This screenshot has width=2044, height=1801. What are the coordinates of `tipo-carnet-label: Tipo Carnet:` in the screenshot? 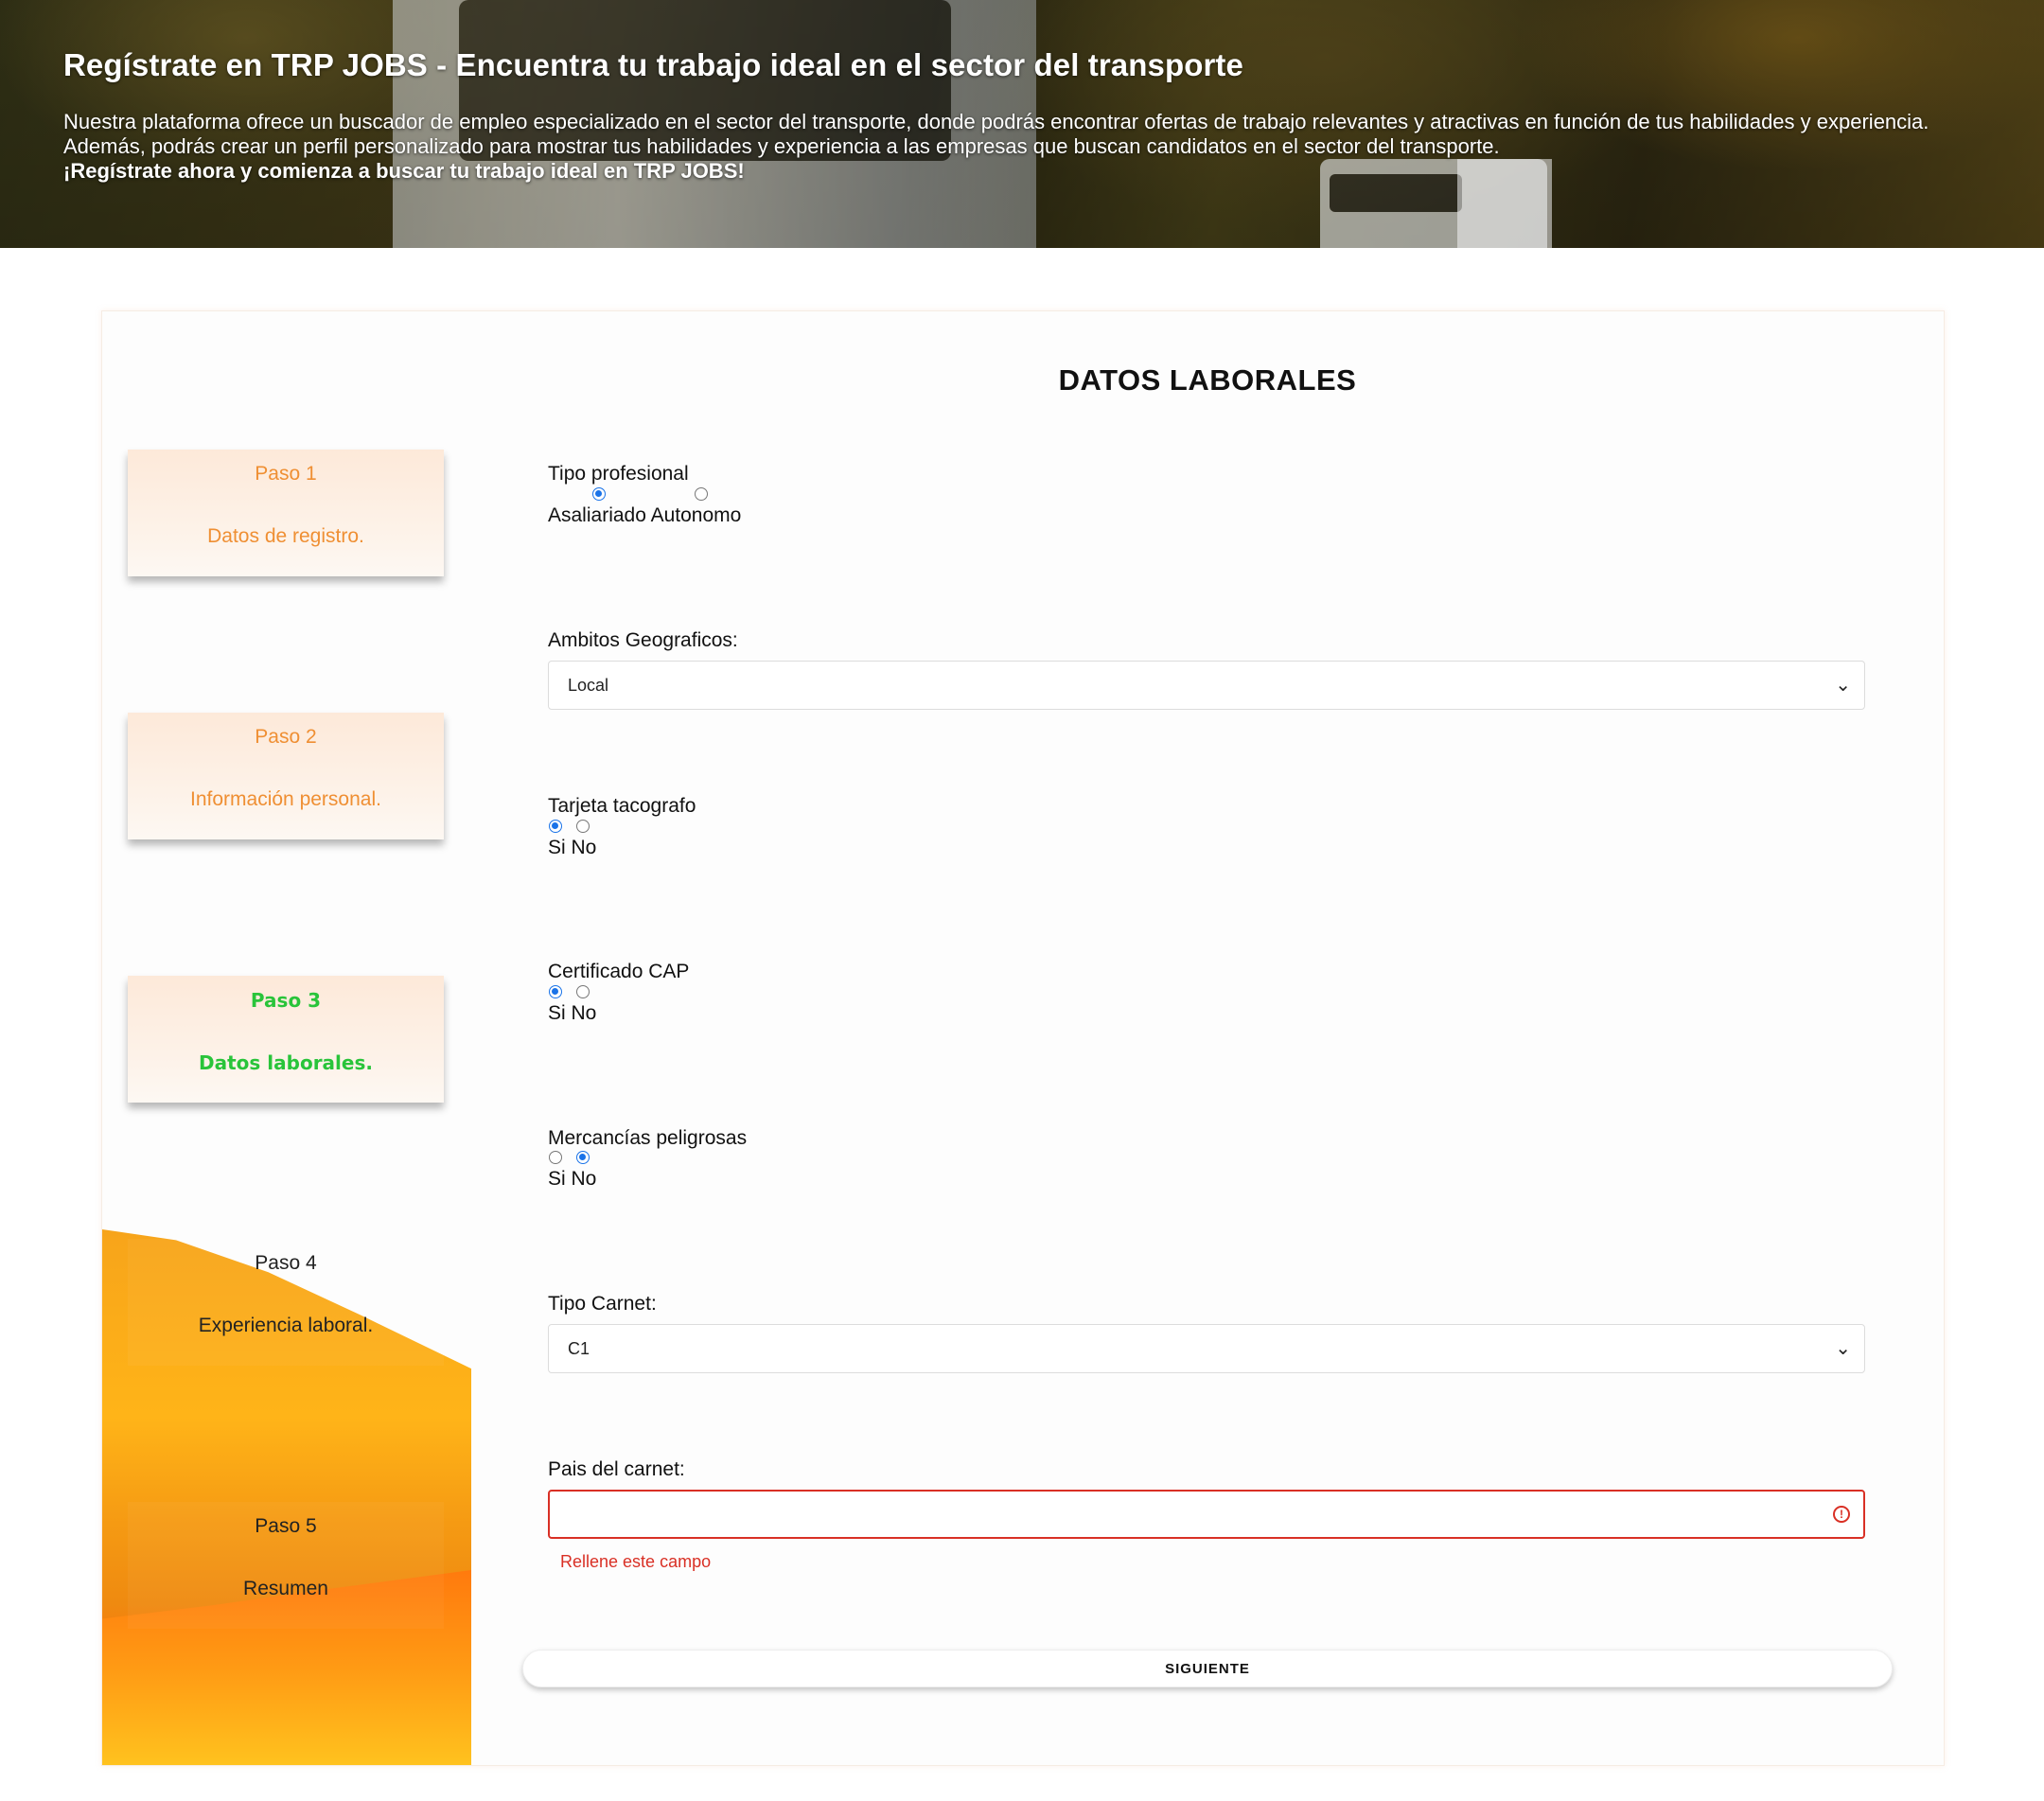 It's located at (602, 1304).